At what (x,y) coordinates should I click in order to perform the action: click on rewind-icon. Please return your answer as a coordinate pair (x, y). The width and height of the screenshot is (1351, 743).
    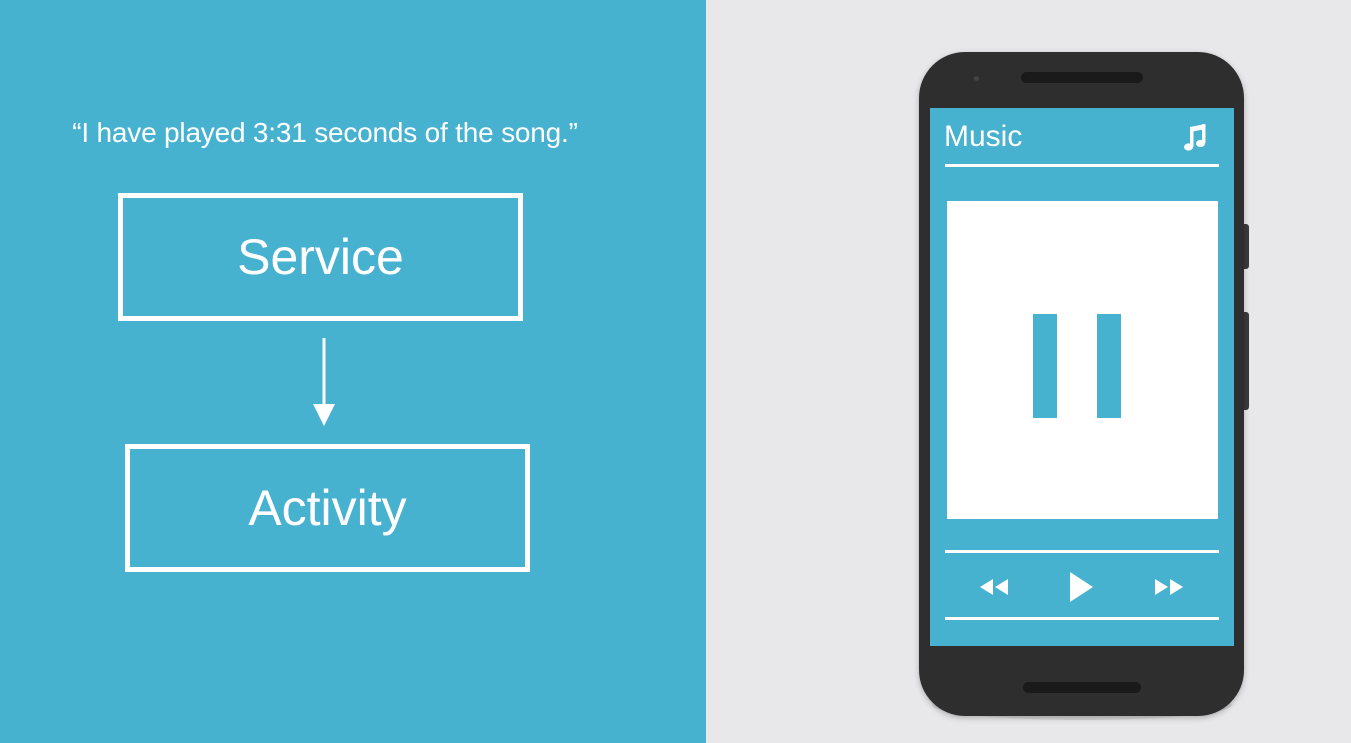
    Looking at the image, I should click on (994, 587).